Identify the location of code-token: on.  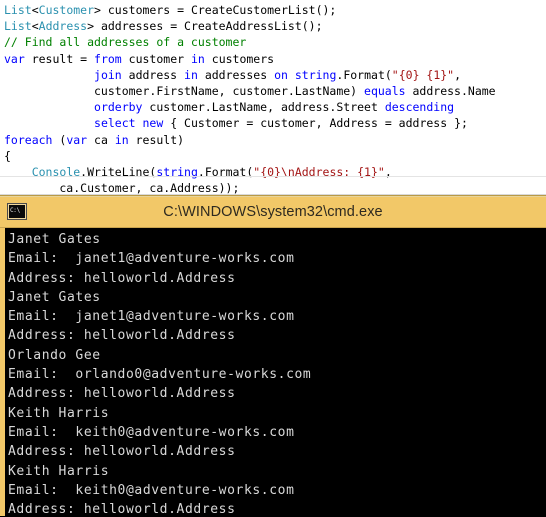
(281, 74).